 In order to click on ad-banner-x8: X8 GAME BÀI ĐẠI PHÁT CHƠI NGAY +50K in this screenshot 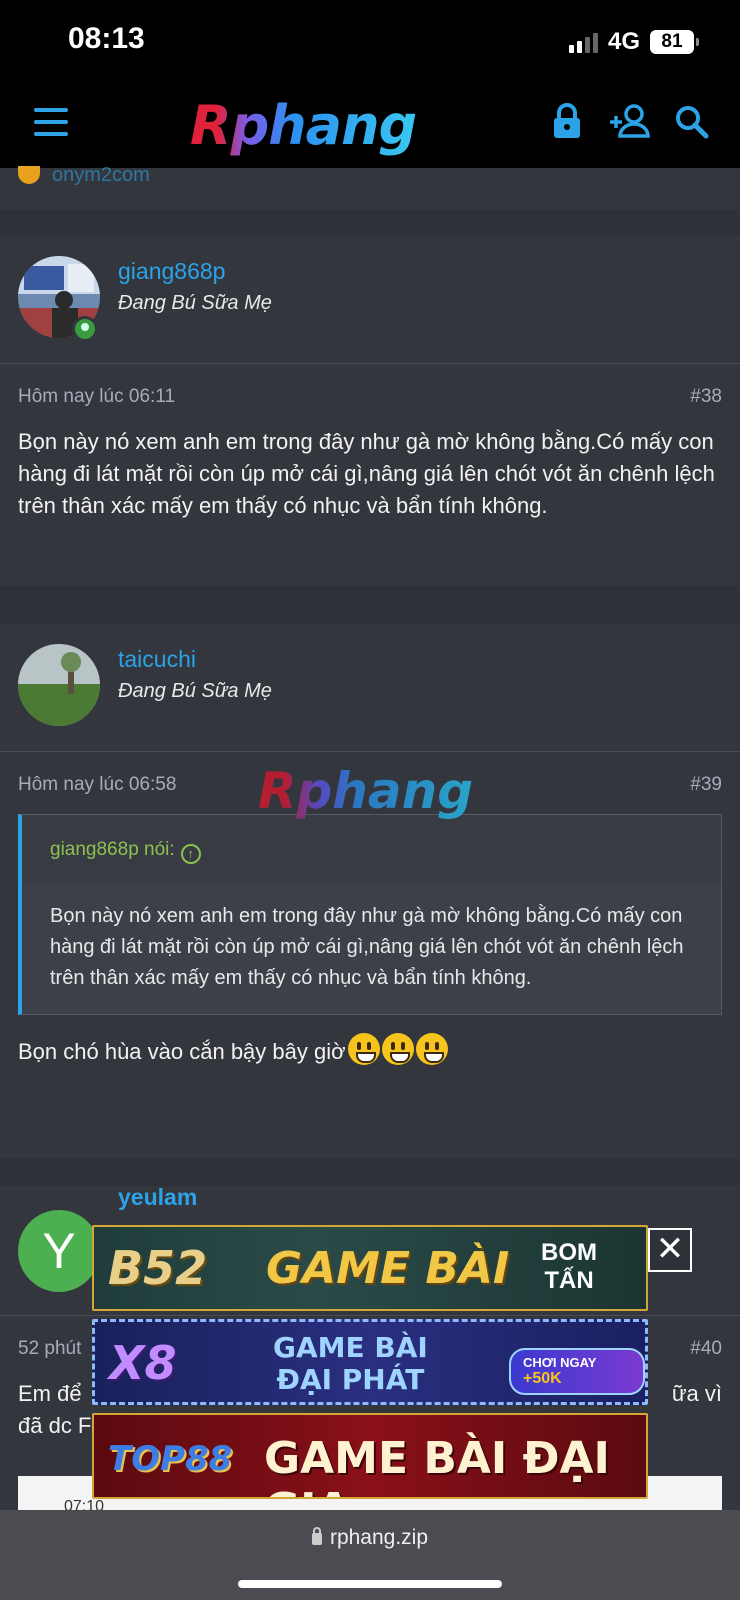, I will do `click(370, 1362)`.